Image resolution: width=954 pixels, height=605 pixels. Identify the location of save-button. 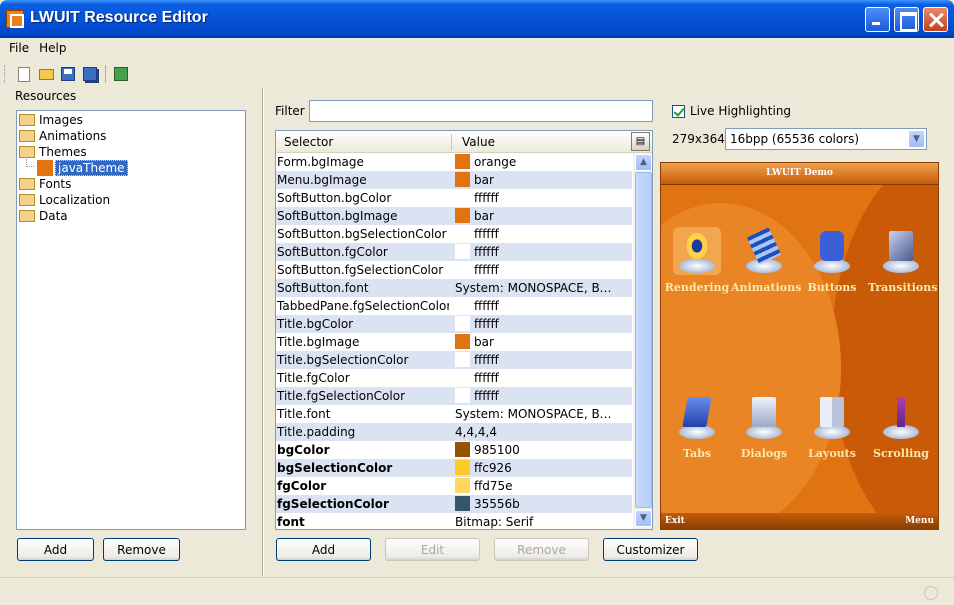
(68, 74).